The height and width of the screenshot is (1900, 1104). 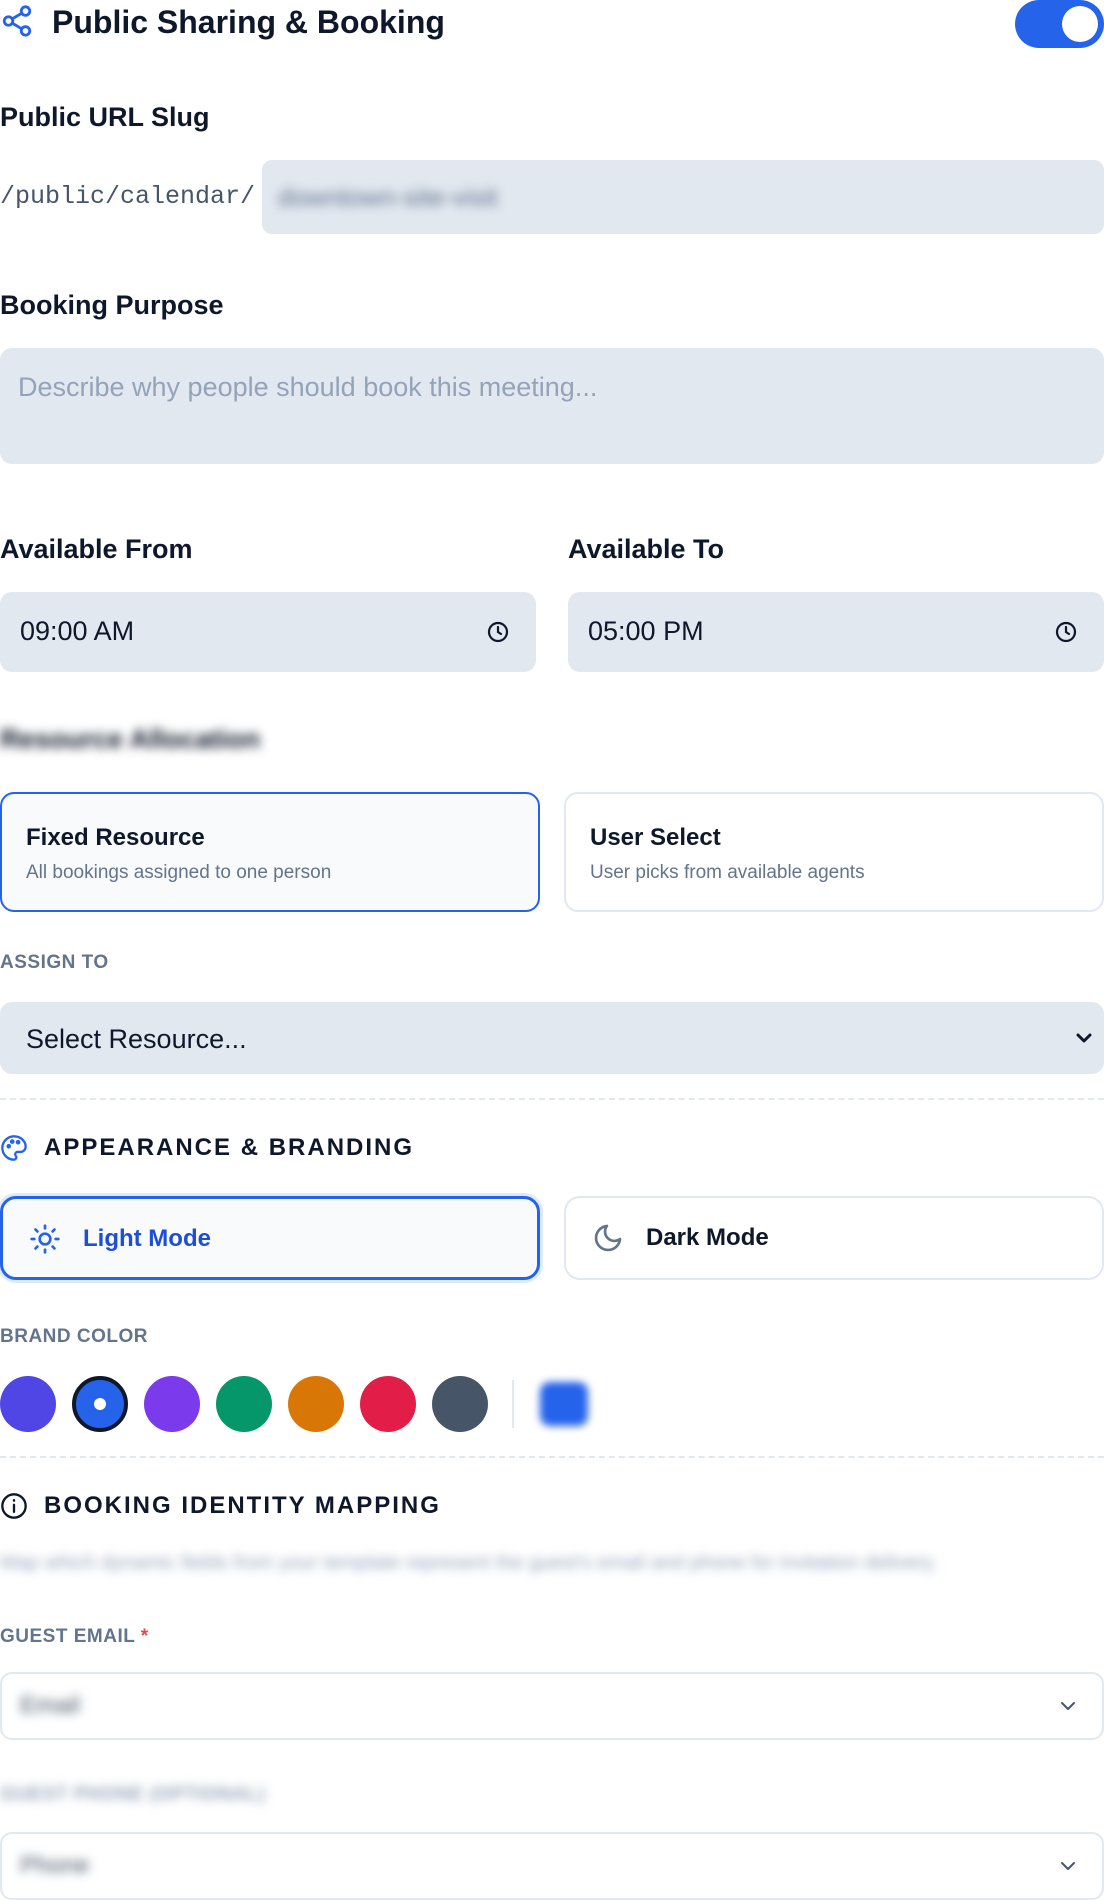 What do you see at coordinates (54, 962) in the screenshot?
I see `assign-to-label: ASSIGN TO` at bounding box center [54, 962].